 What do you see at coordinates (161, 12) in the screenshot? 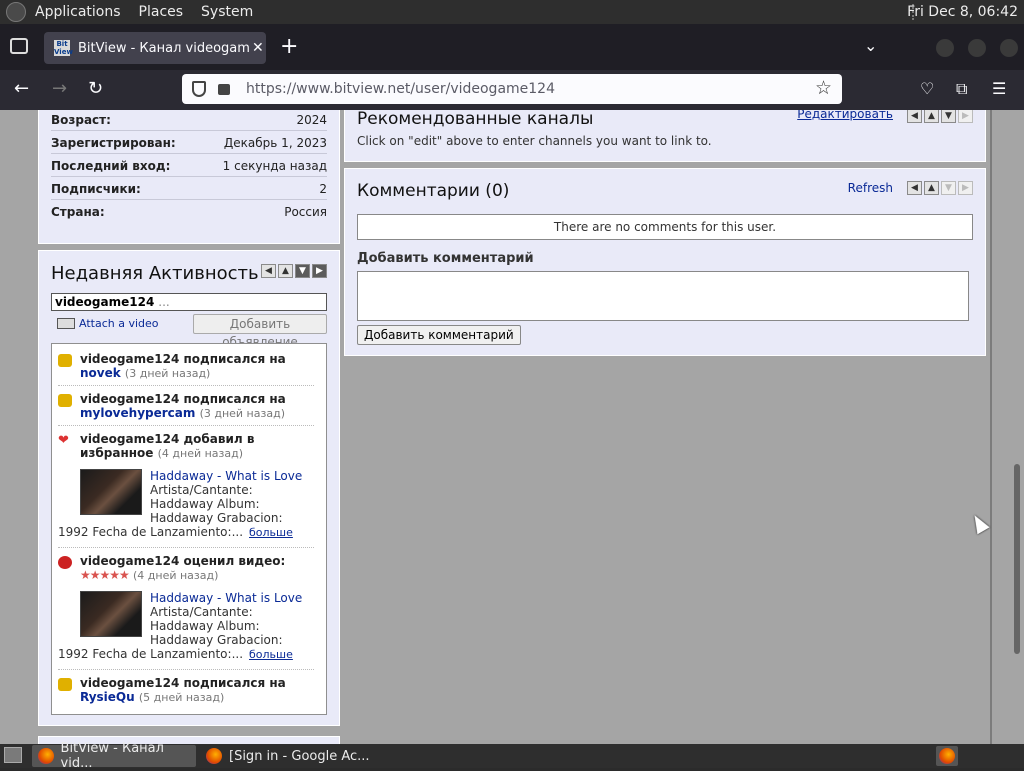
I see `places-menu: Places` at bounding box center [161, 12].